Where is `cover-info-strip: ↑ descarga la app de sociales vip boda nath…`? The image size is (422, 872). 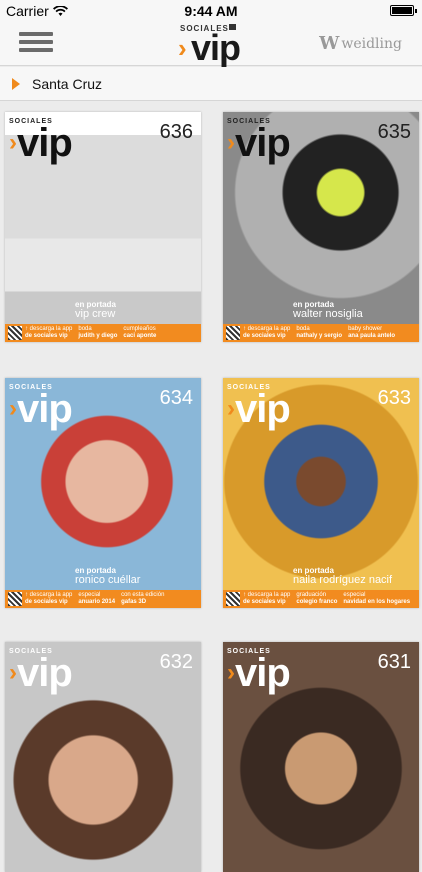
cover-info-strip: ↑ descarga la app de sociales vip boda nath… is located at coordinates (321, 333).